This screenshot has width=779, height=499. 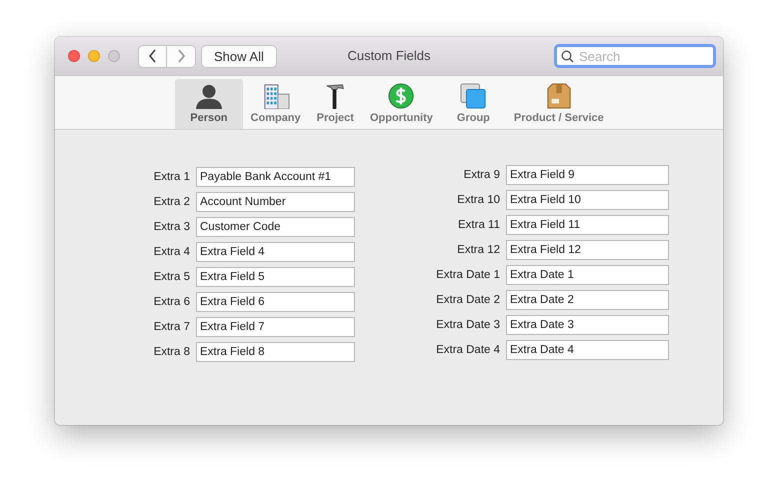 What do you see at coordinates (587, 175) in the screenshot?
I see `text-field: Extra Field 9` at bounding box center [587, 175].